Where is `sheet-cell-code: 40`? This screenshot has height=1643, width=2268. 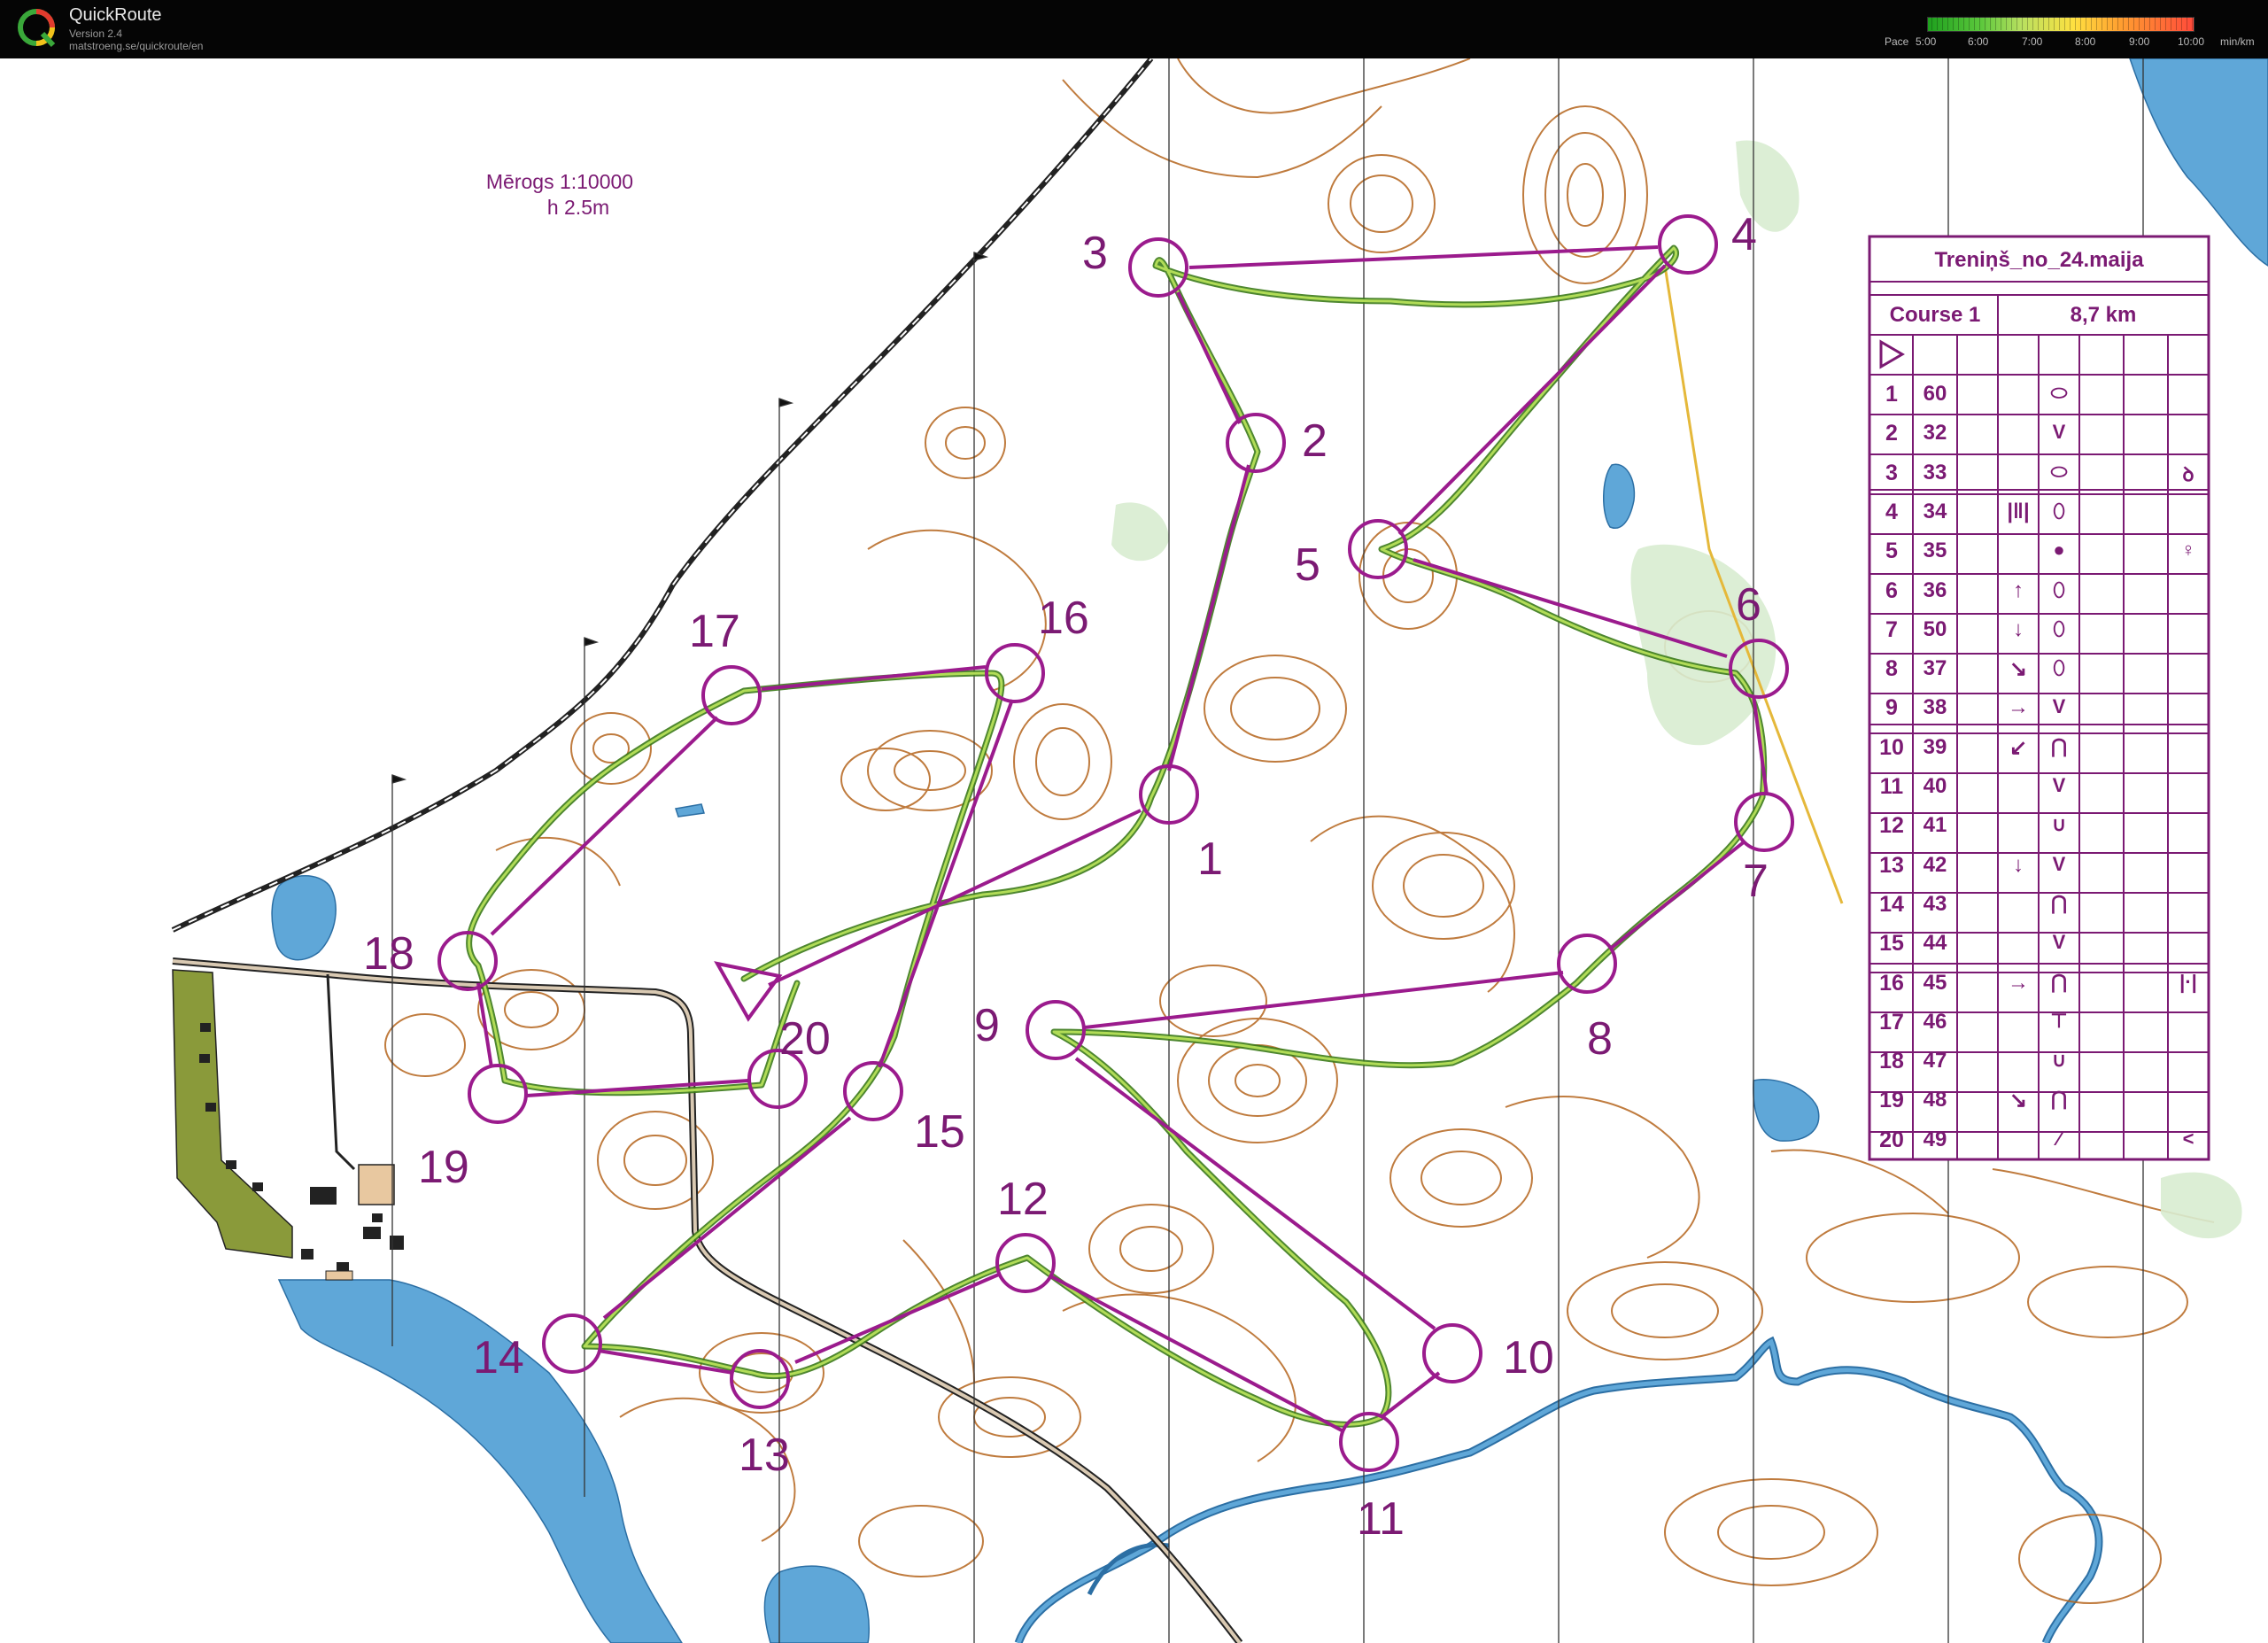 sheet-cell-code: 40 is located at coordinates (1935, 786).